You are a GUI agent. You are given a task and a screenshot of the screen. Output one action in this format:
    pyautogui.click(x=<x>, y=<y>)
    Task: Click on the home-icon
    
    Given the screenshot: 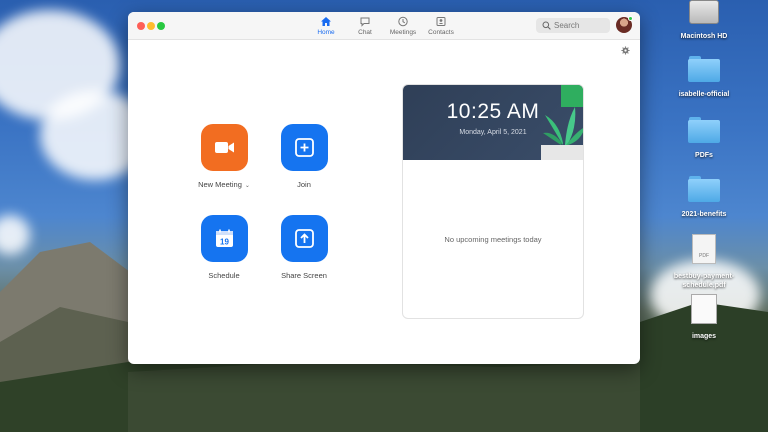 What is the action you would take?
    pyautogui.click(x=326, y=21)
    